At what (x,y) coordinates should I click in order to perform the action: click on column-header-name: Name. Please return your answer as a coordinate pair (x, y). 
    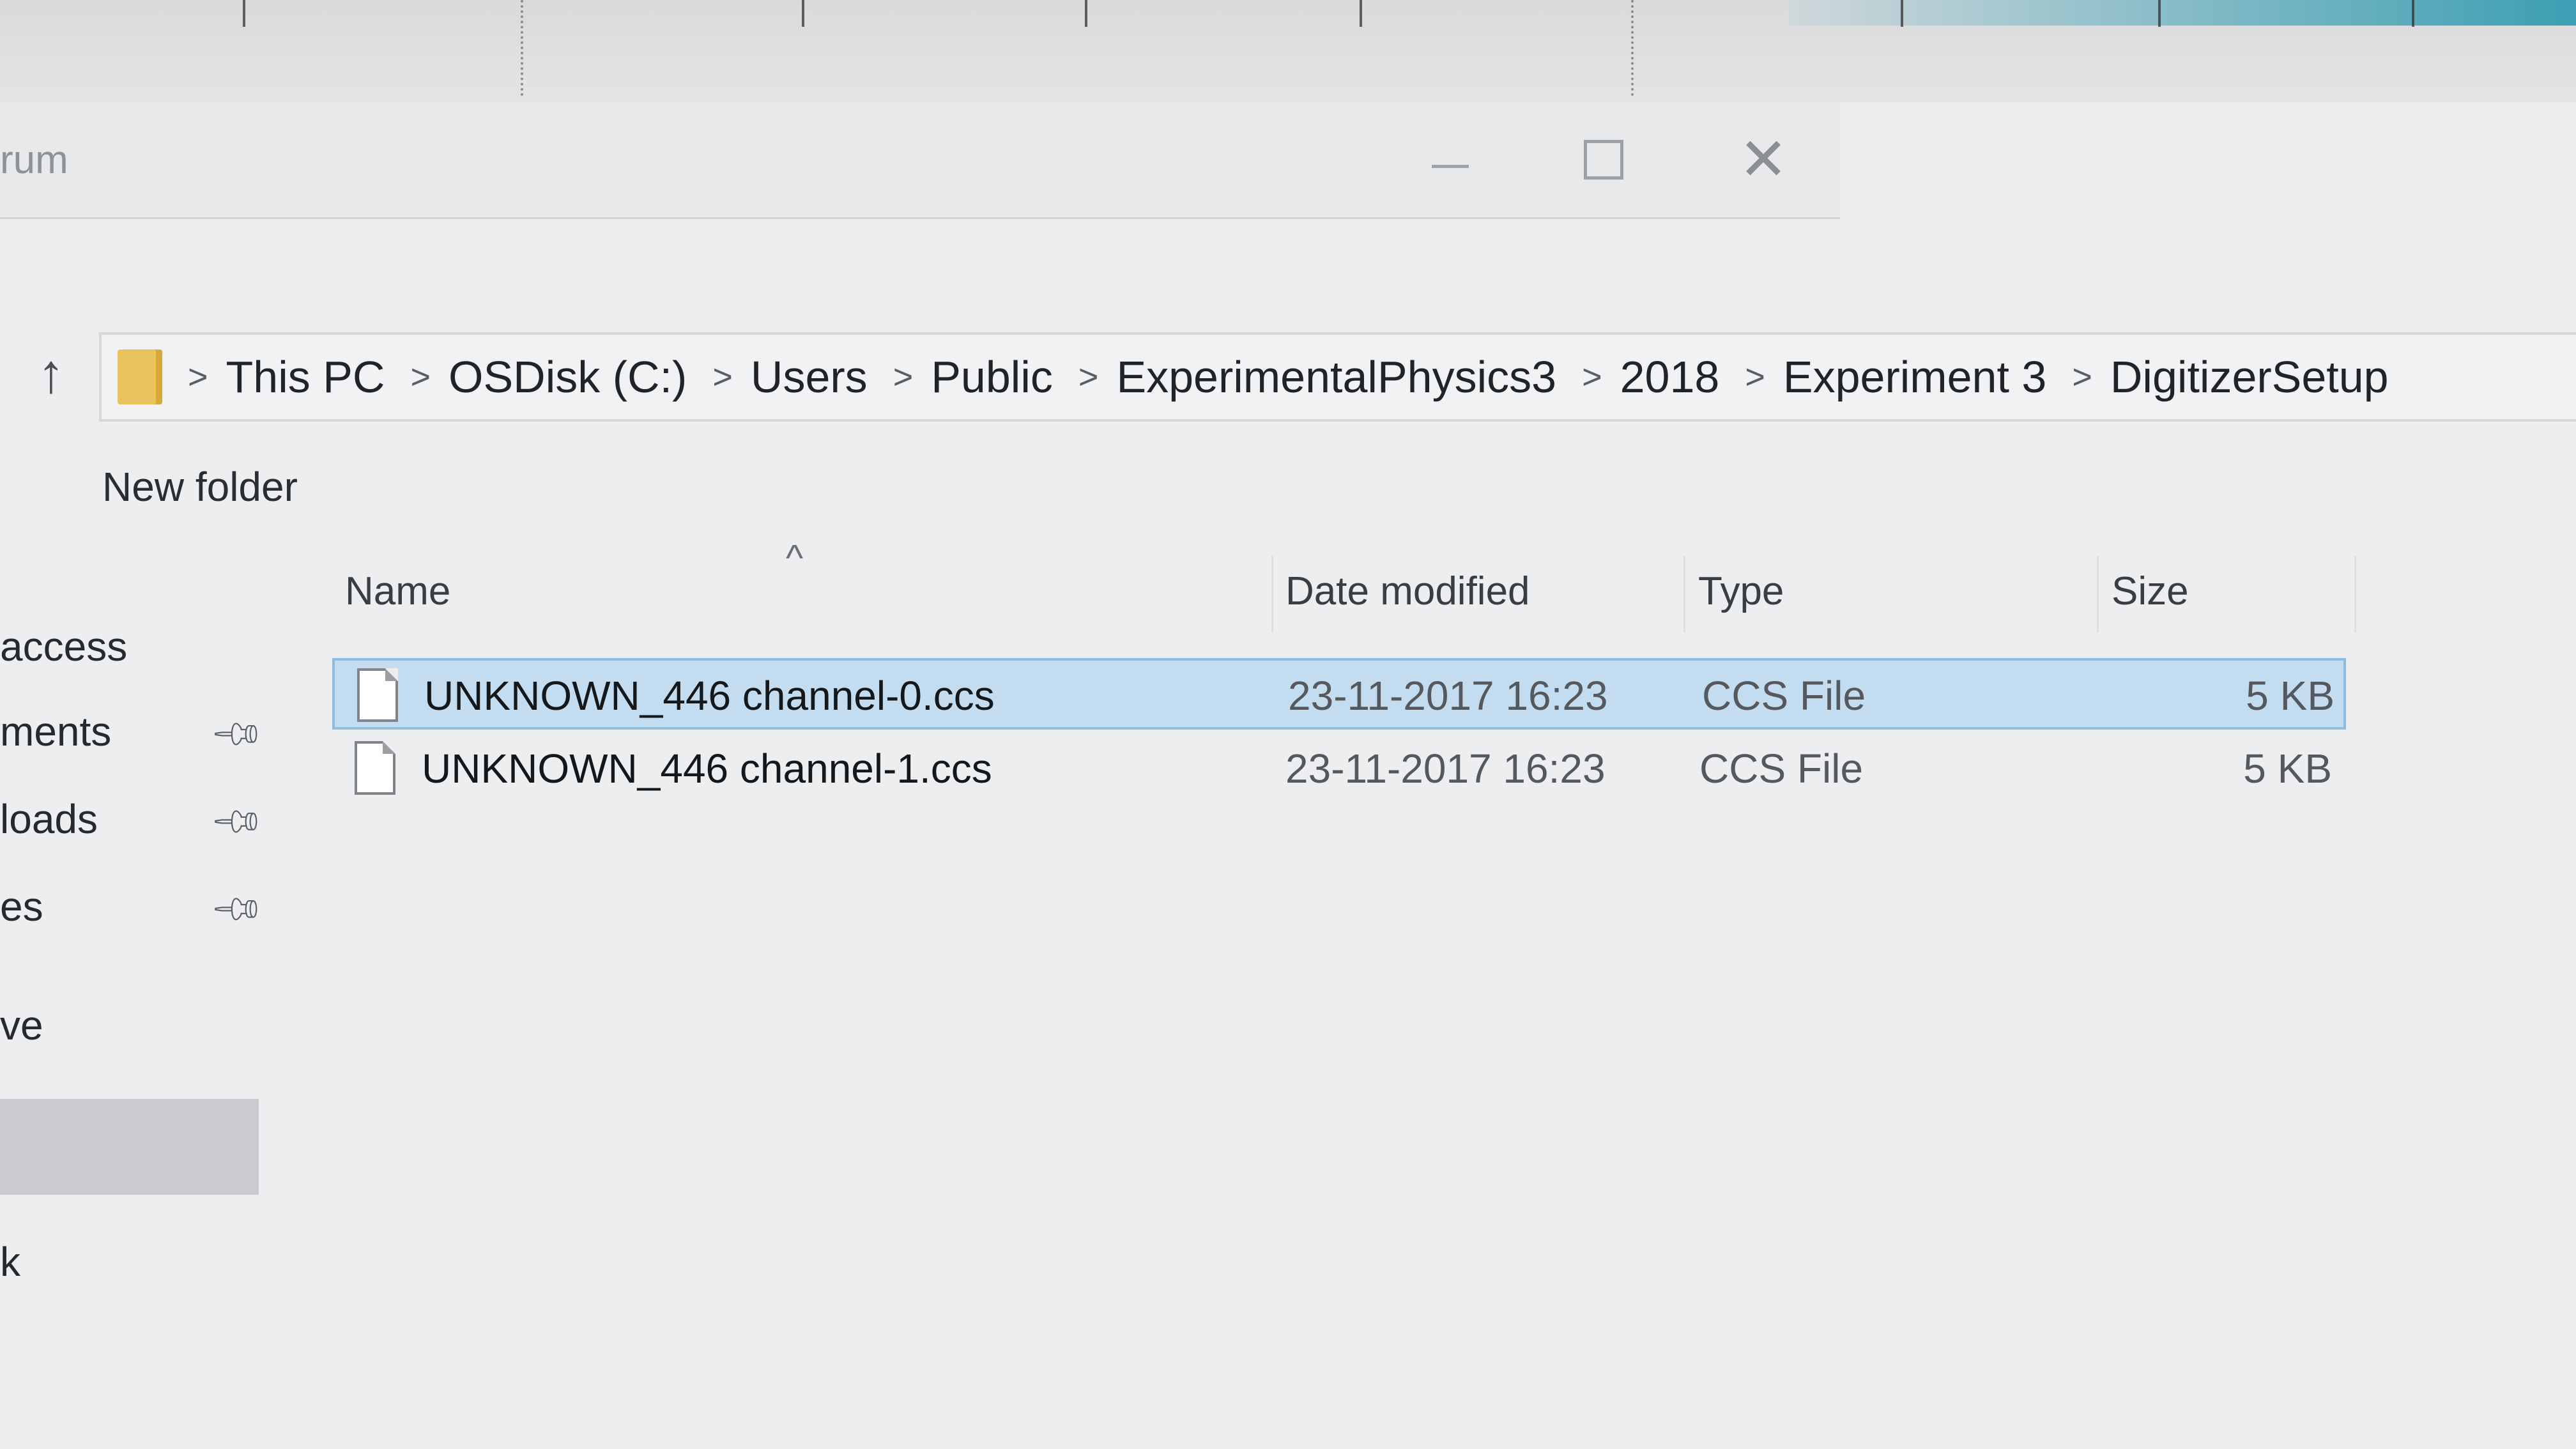
    Looking at the image, I should click on (397, 591).